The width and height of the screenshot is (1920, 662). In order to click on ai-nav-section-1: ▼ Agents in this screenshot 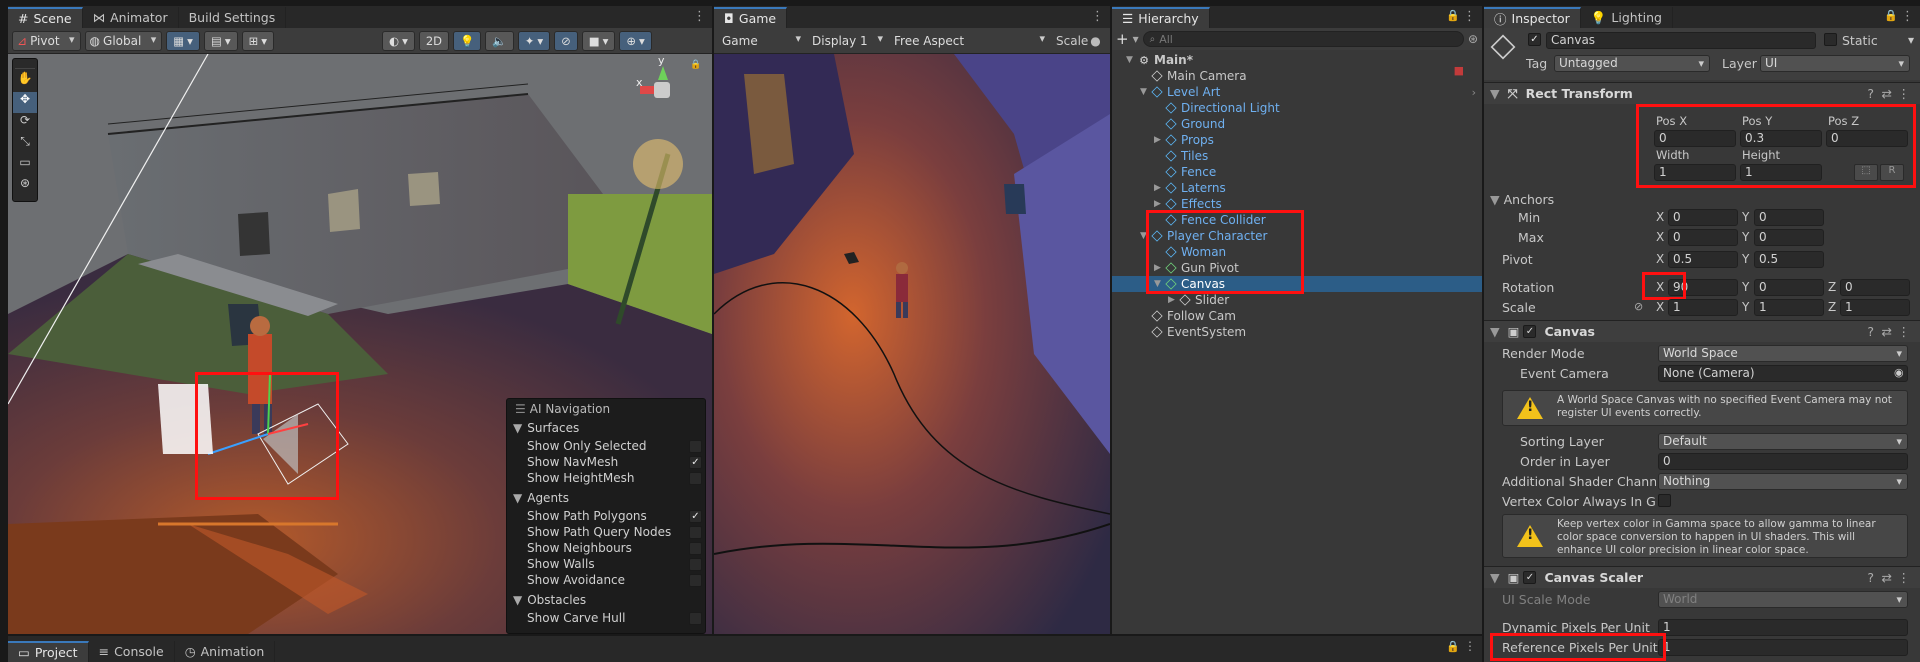, I will do `click(541, 498)`.